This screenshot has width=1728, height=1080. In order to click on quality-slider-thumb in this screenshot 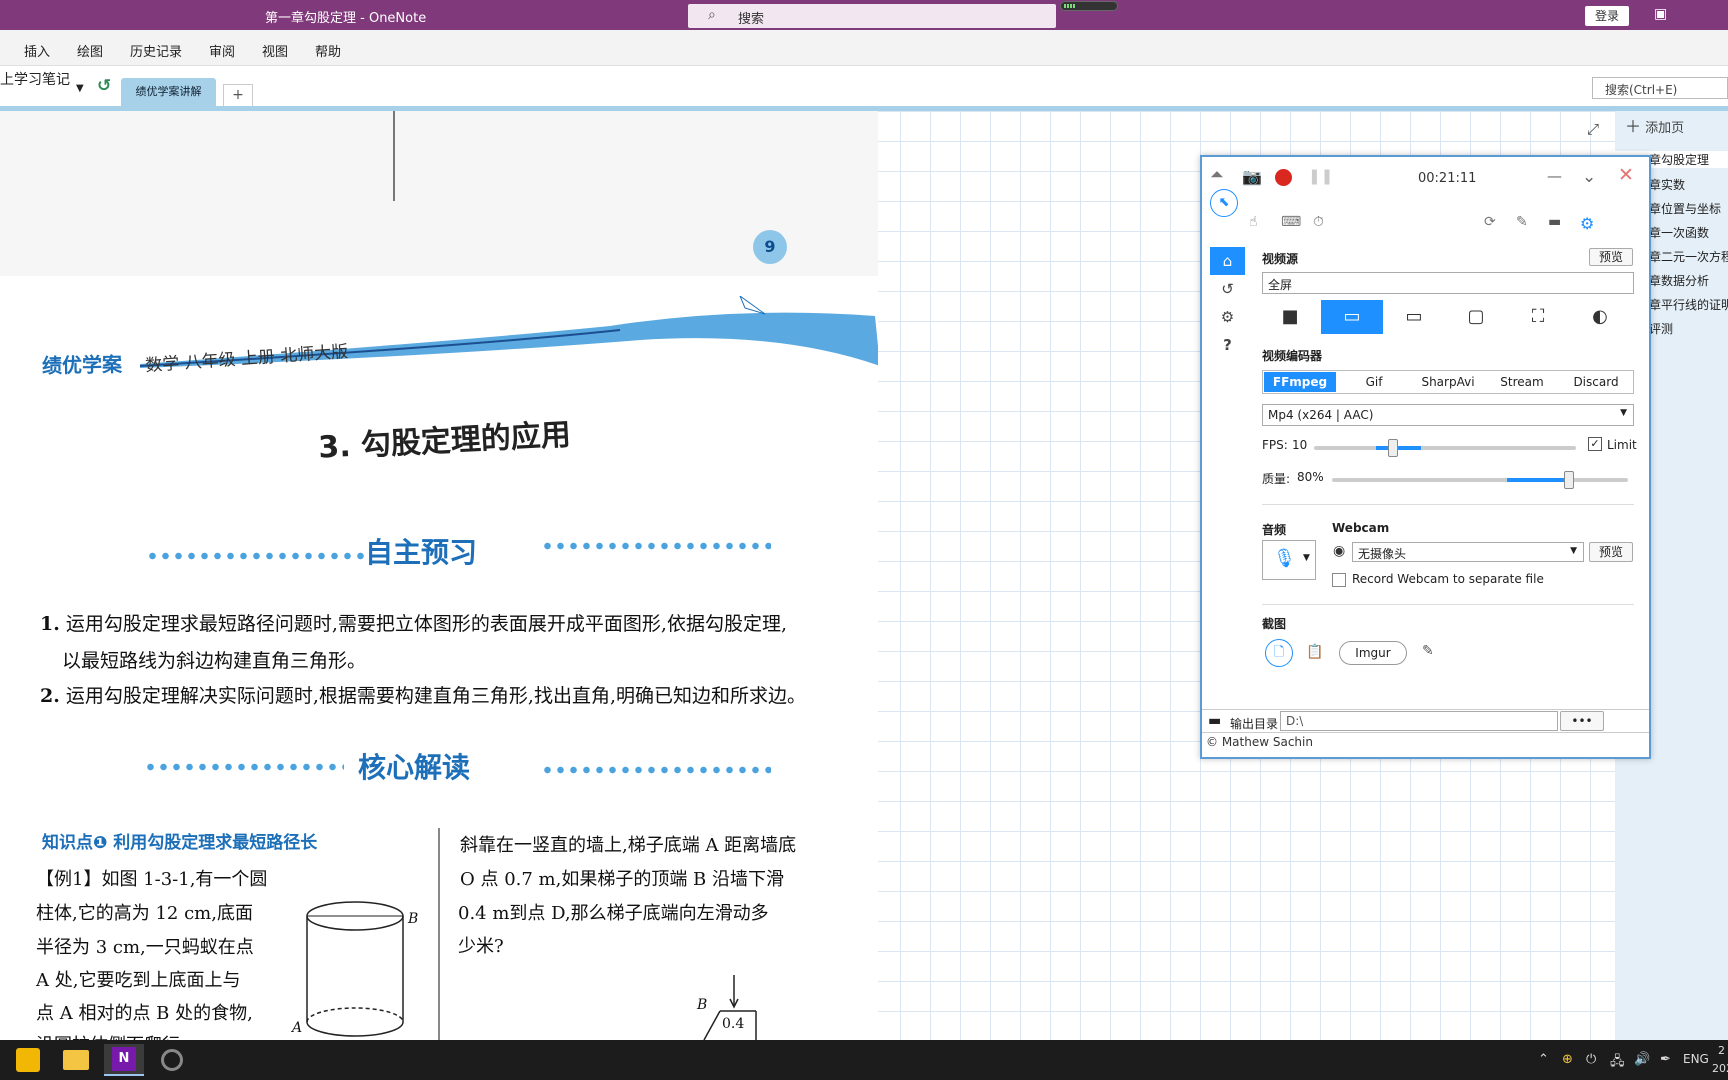, I will do `click(1569, 480)`.